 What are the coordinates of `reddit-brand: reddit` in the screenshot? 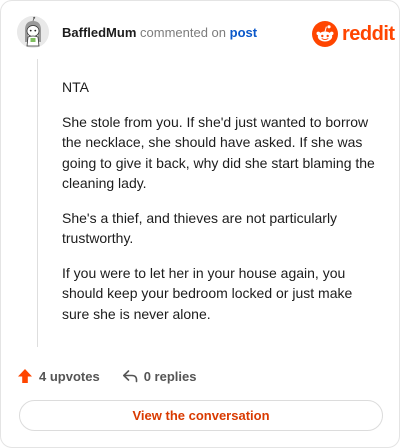 It's located at (353, 34).